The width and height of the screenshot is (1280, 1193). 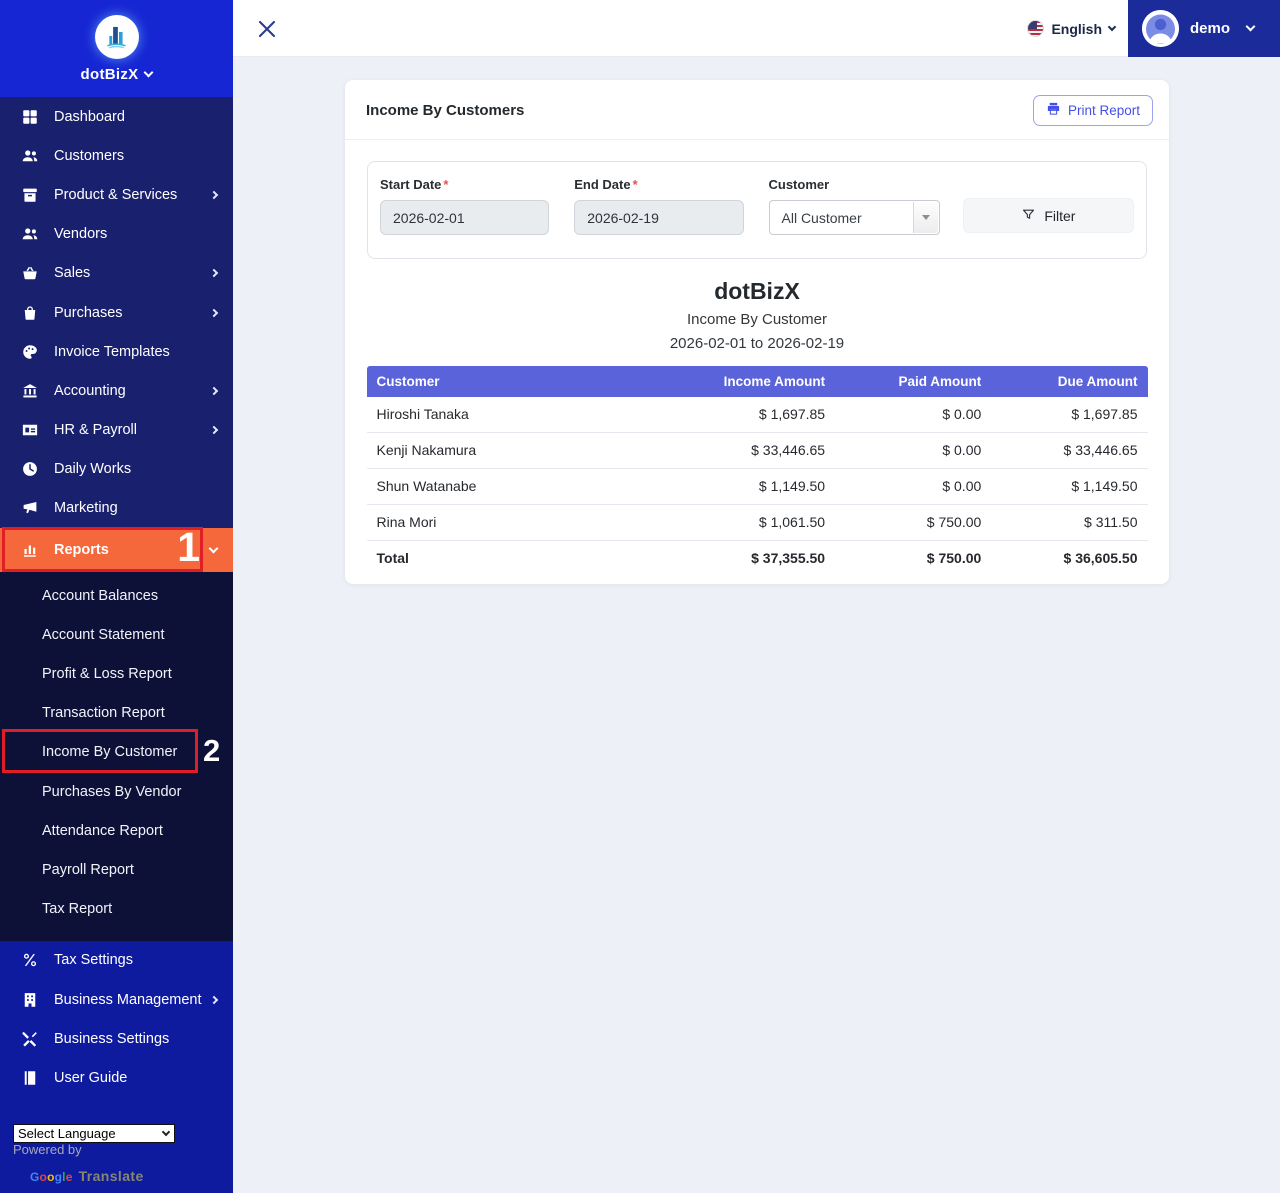 What do you see at coordinates (117, 74) in the screenshot?
I see `brand-name: dotBizX` at bounding box center [117, 74].